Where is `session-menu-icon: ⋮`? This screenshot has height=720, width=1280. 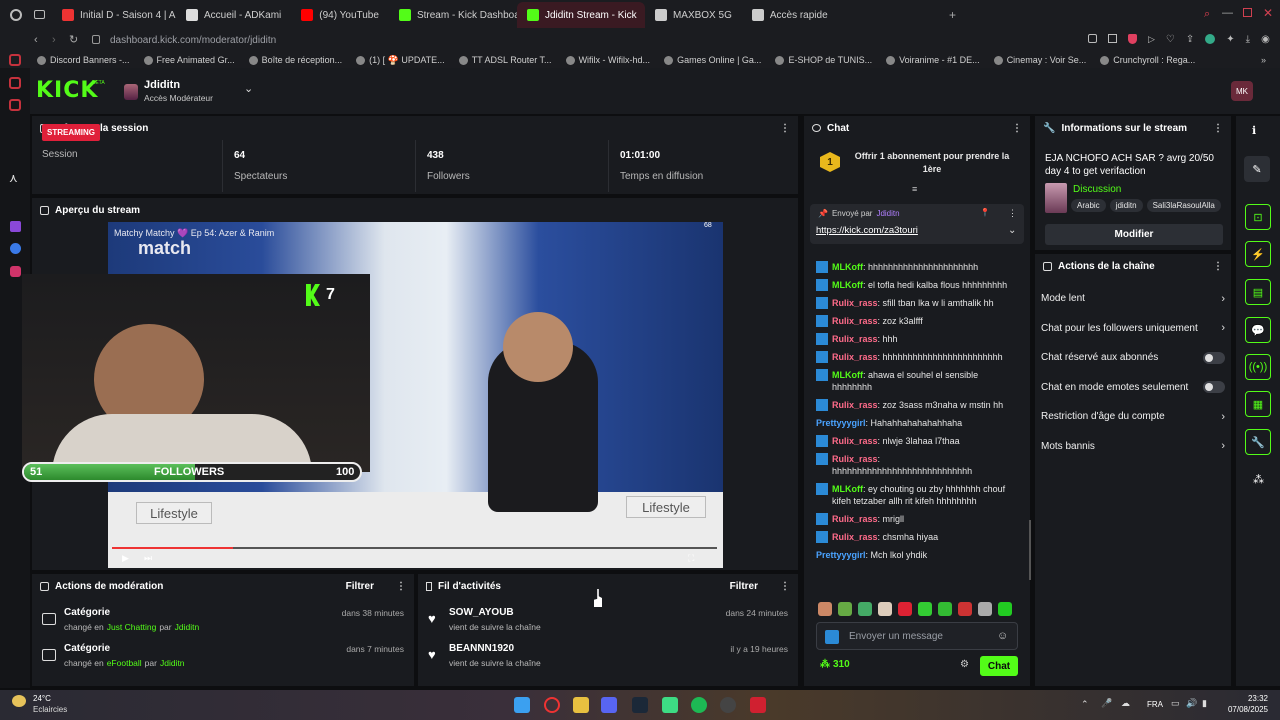
session-menu-icon: ⋮ is located at coordinates (785, 128).